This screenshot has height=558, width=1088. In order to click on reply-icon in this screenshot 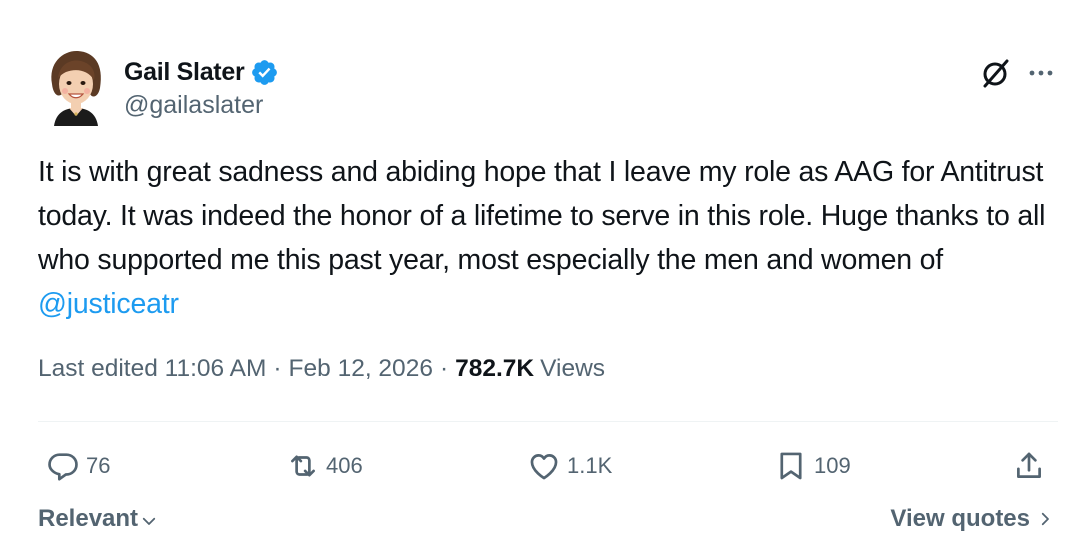, I will do `click(63, 467)`.